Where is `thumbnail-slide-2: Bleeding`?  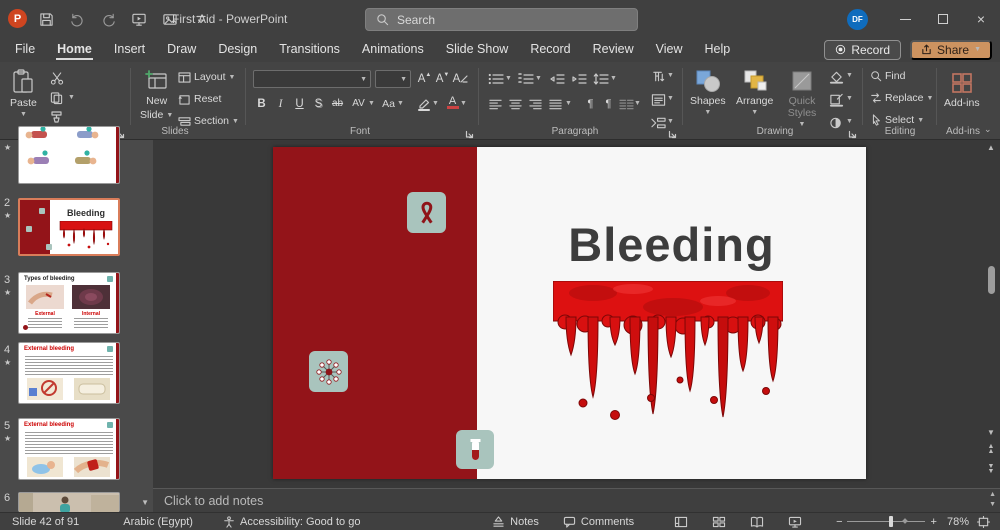 thumbnail-slide-2: Bleeding is located at coordinates (69, 227).